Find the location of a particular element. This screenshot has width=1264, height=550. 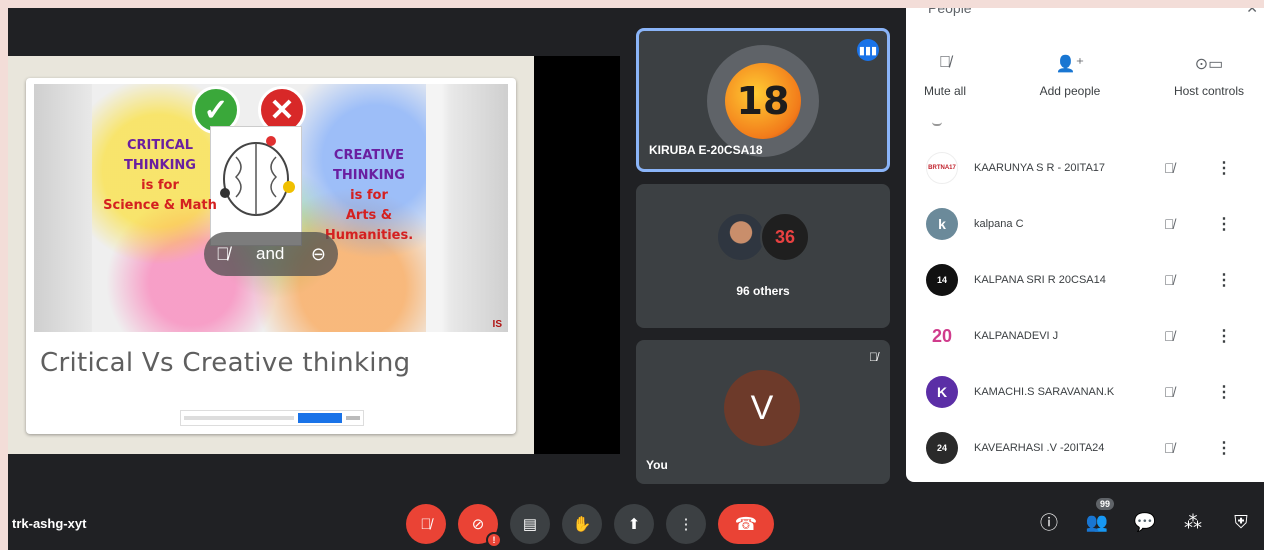

call-controls: 🎙̸ ⊘ ! ▤ ✋ ⬆ ⋮ ☎ is located at coordinates (590, 525).